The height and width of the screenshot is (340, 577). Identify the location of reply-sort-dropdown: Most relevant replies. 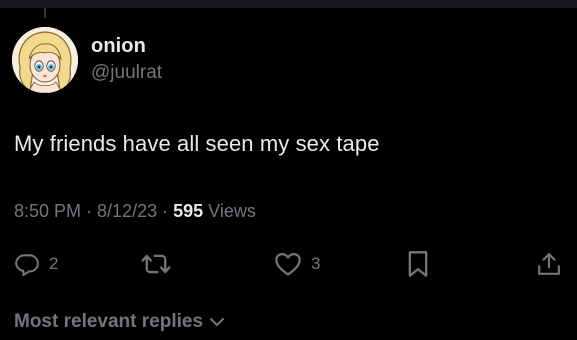
(119, 322).